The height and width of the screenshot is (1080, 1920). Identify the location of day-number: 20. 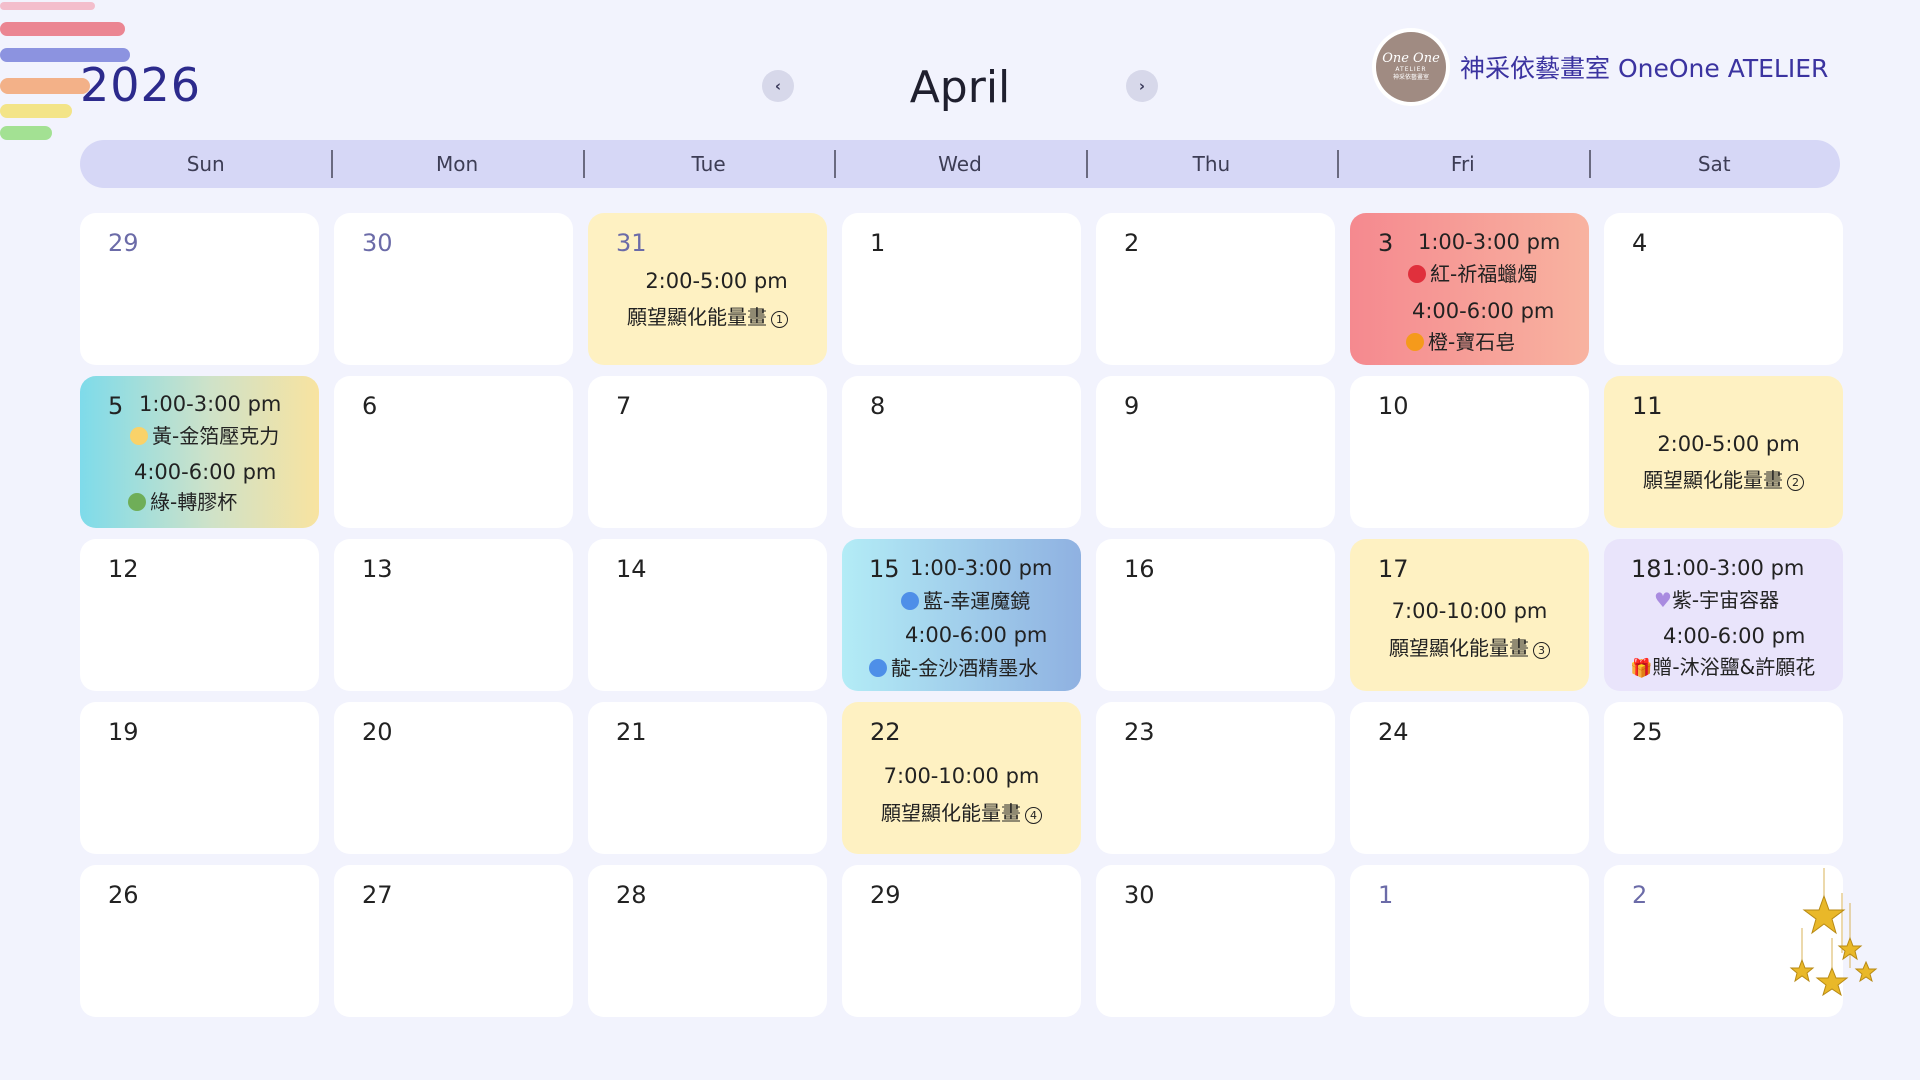
(377, 732).